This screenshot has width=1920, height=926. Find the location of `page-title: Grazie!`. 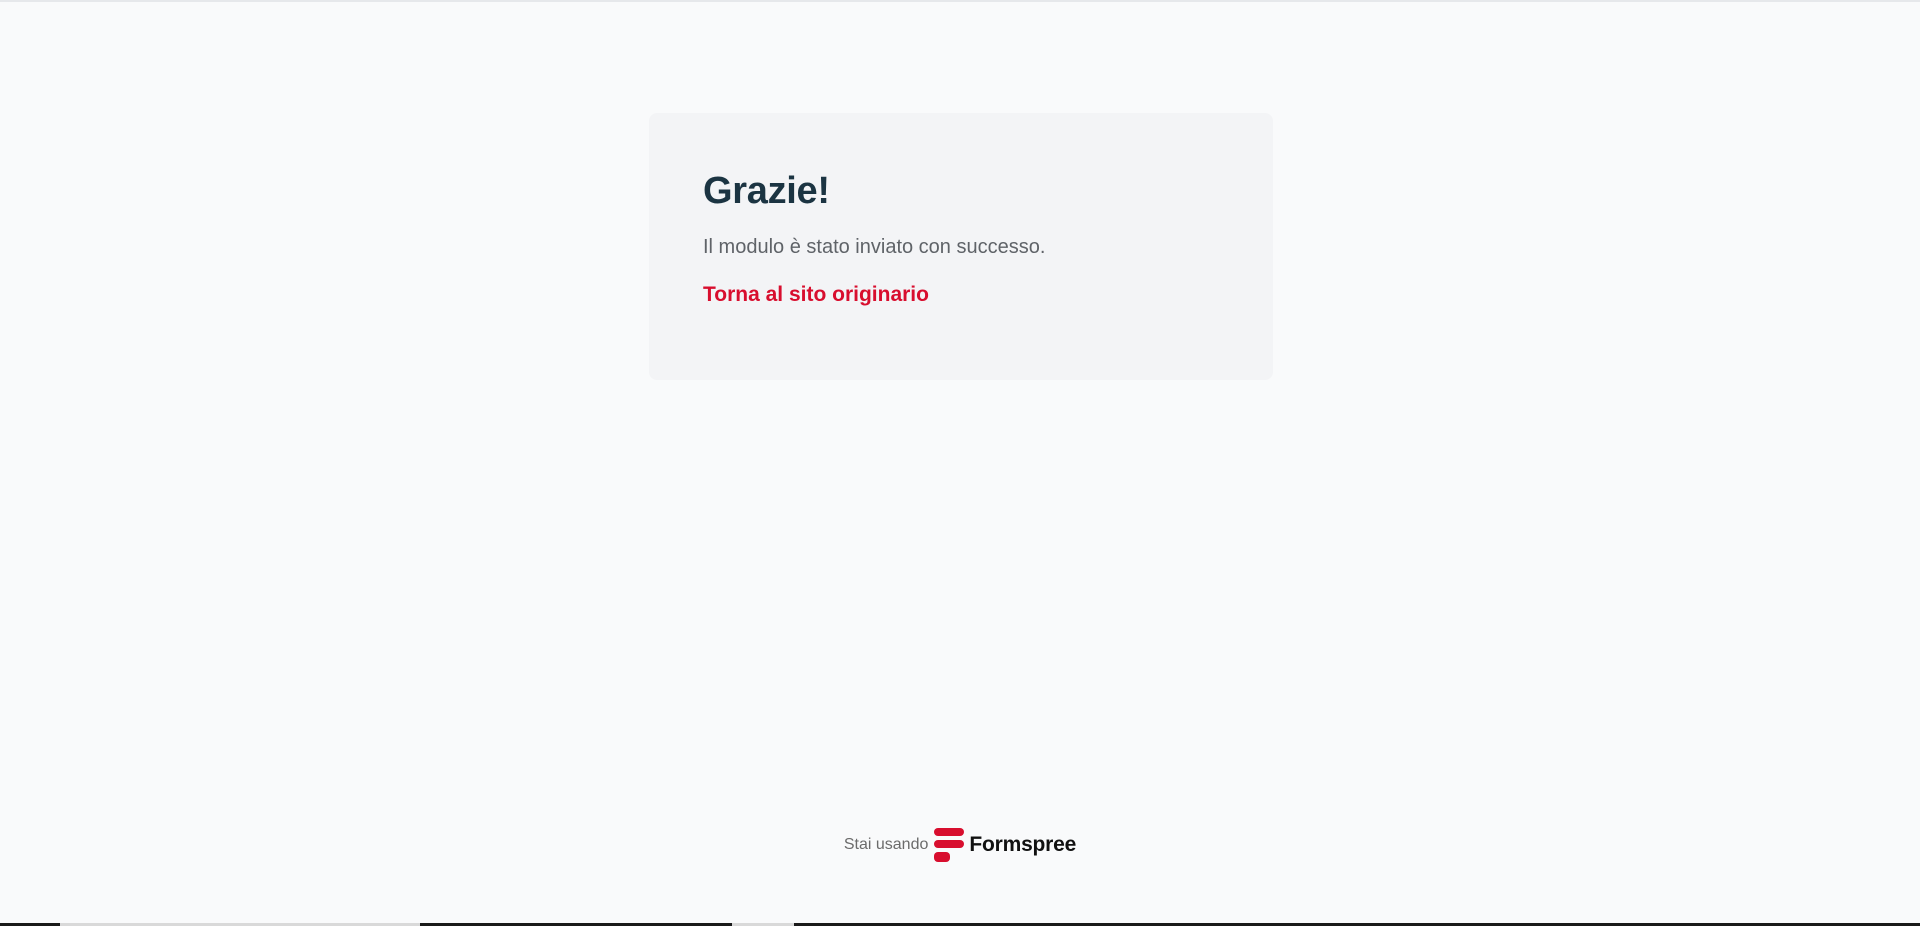

page-title: Grazie! is located at coordinates (766, 191).